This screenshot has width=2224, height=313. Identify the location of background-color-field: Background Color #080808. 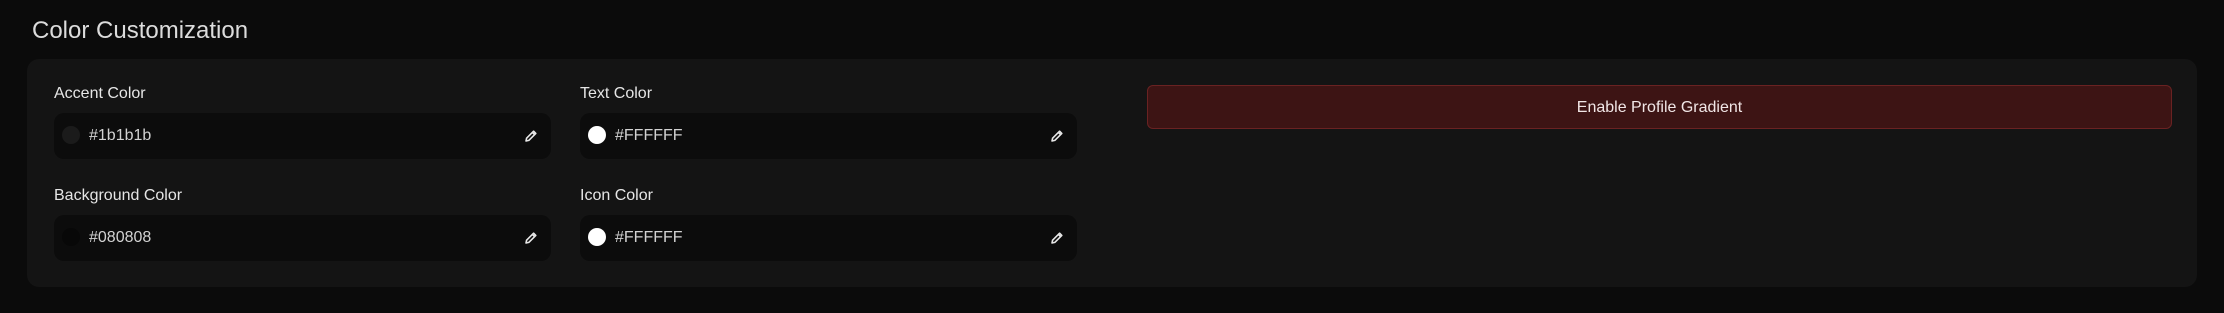
(302, 223).